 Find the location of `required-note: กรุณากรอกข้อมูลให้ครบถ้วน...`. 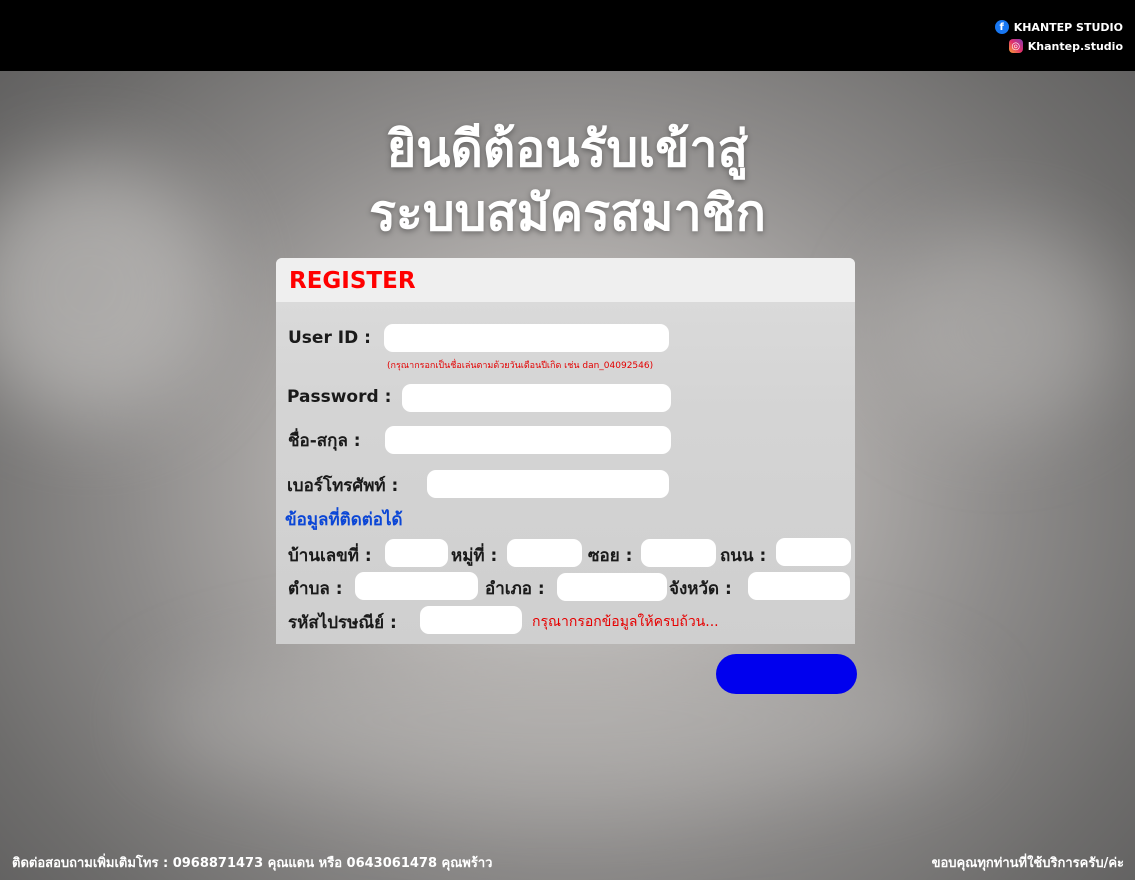

required-note: กรุณากรอกข้อมูลให้ครบถ้วน... is located at coordinates (625, 622).